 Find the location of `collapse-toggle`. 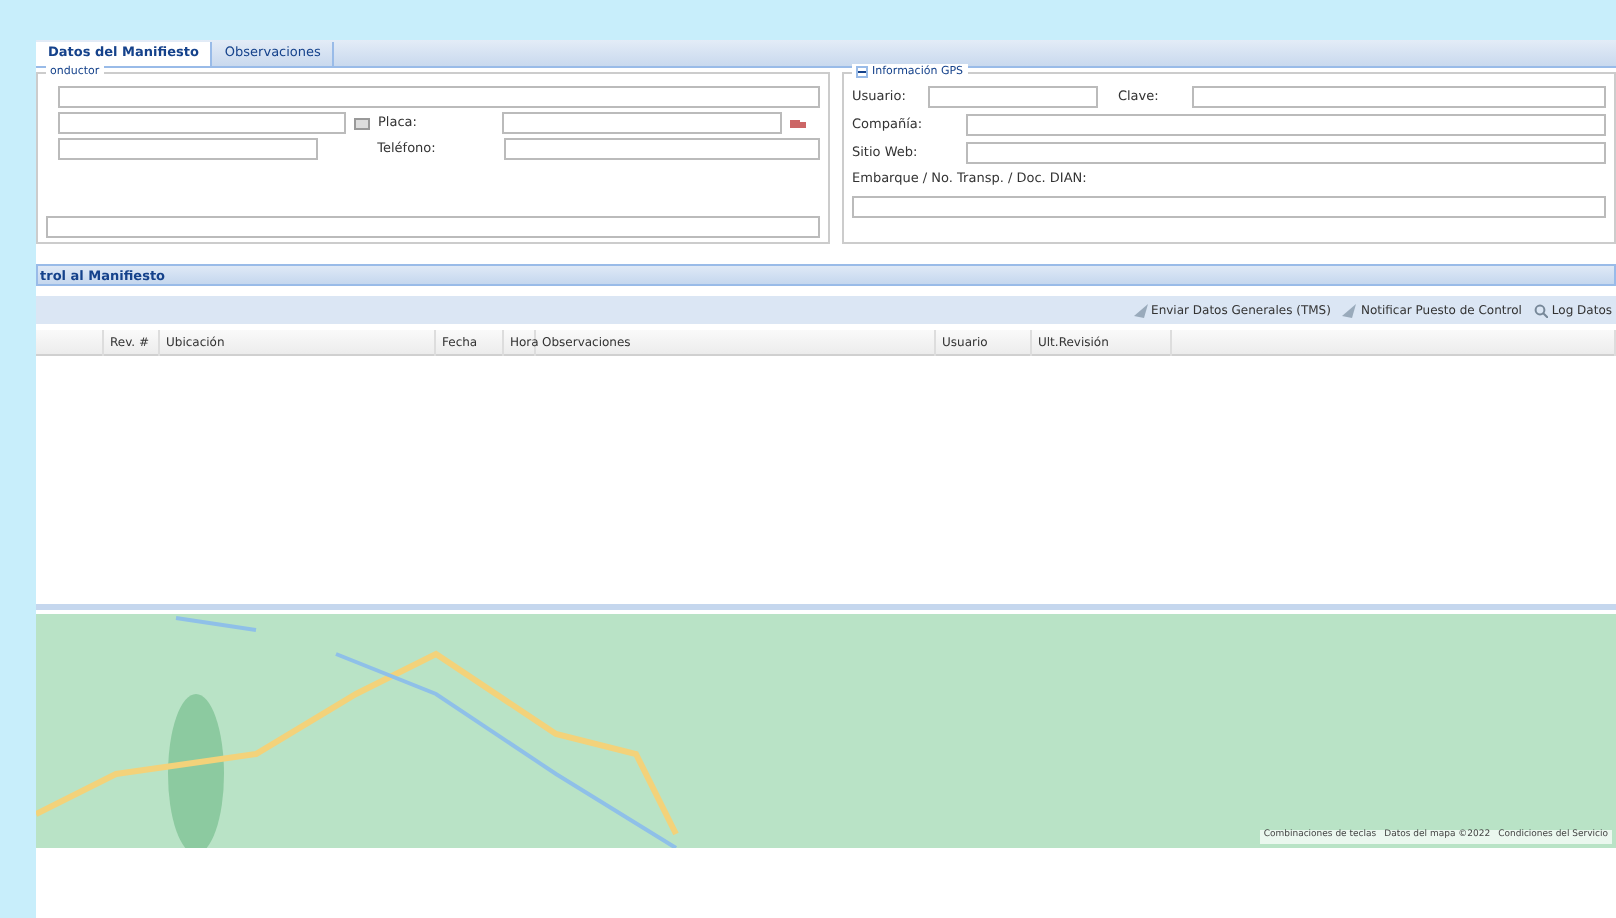

collapse-toggle is located at coordinates (862, 72).